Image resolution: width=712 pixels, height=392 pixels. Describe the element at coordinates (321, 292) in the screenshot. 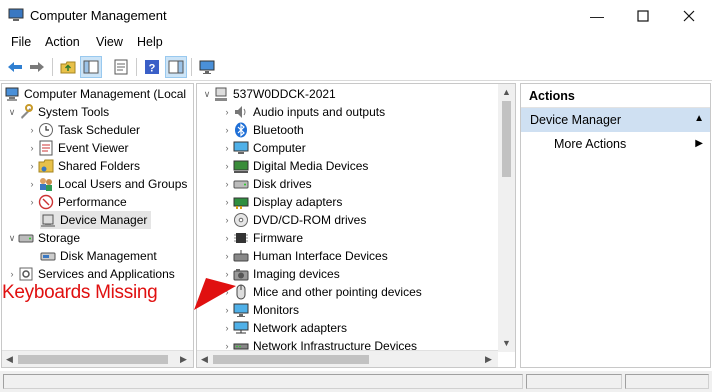

I see `device-category-mice: › Mice and other pointing devices` at that location.